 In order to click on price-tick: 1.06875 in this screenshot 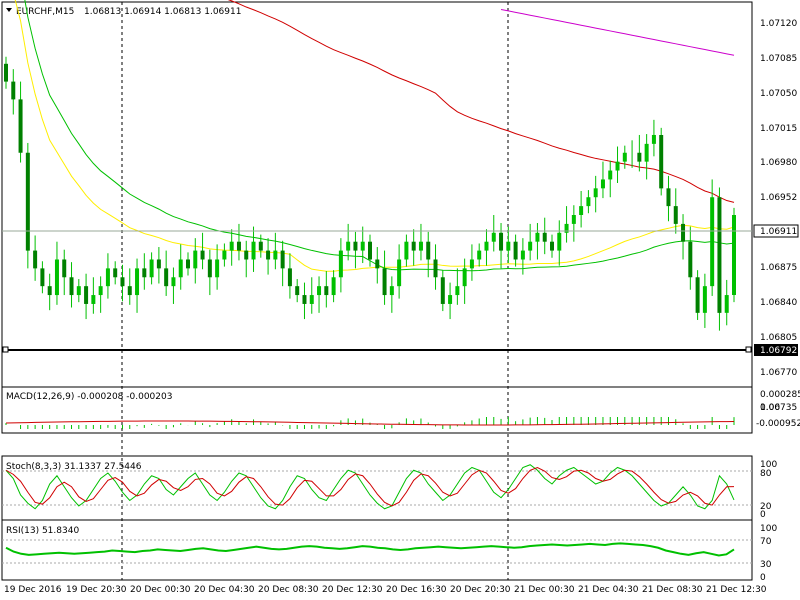, I will do `click(778, 268)`.